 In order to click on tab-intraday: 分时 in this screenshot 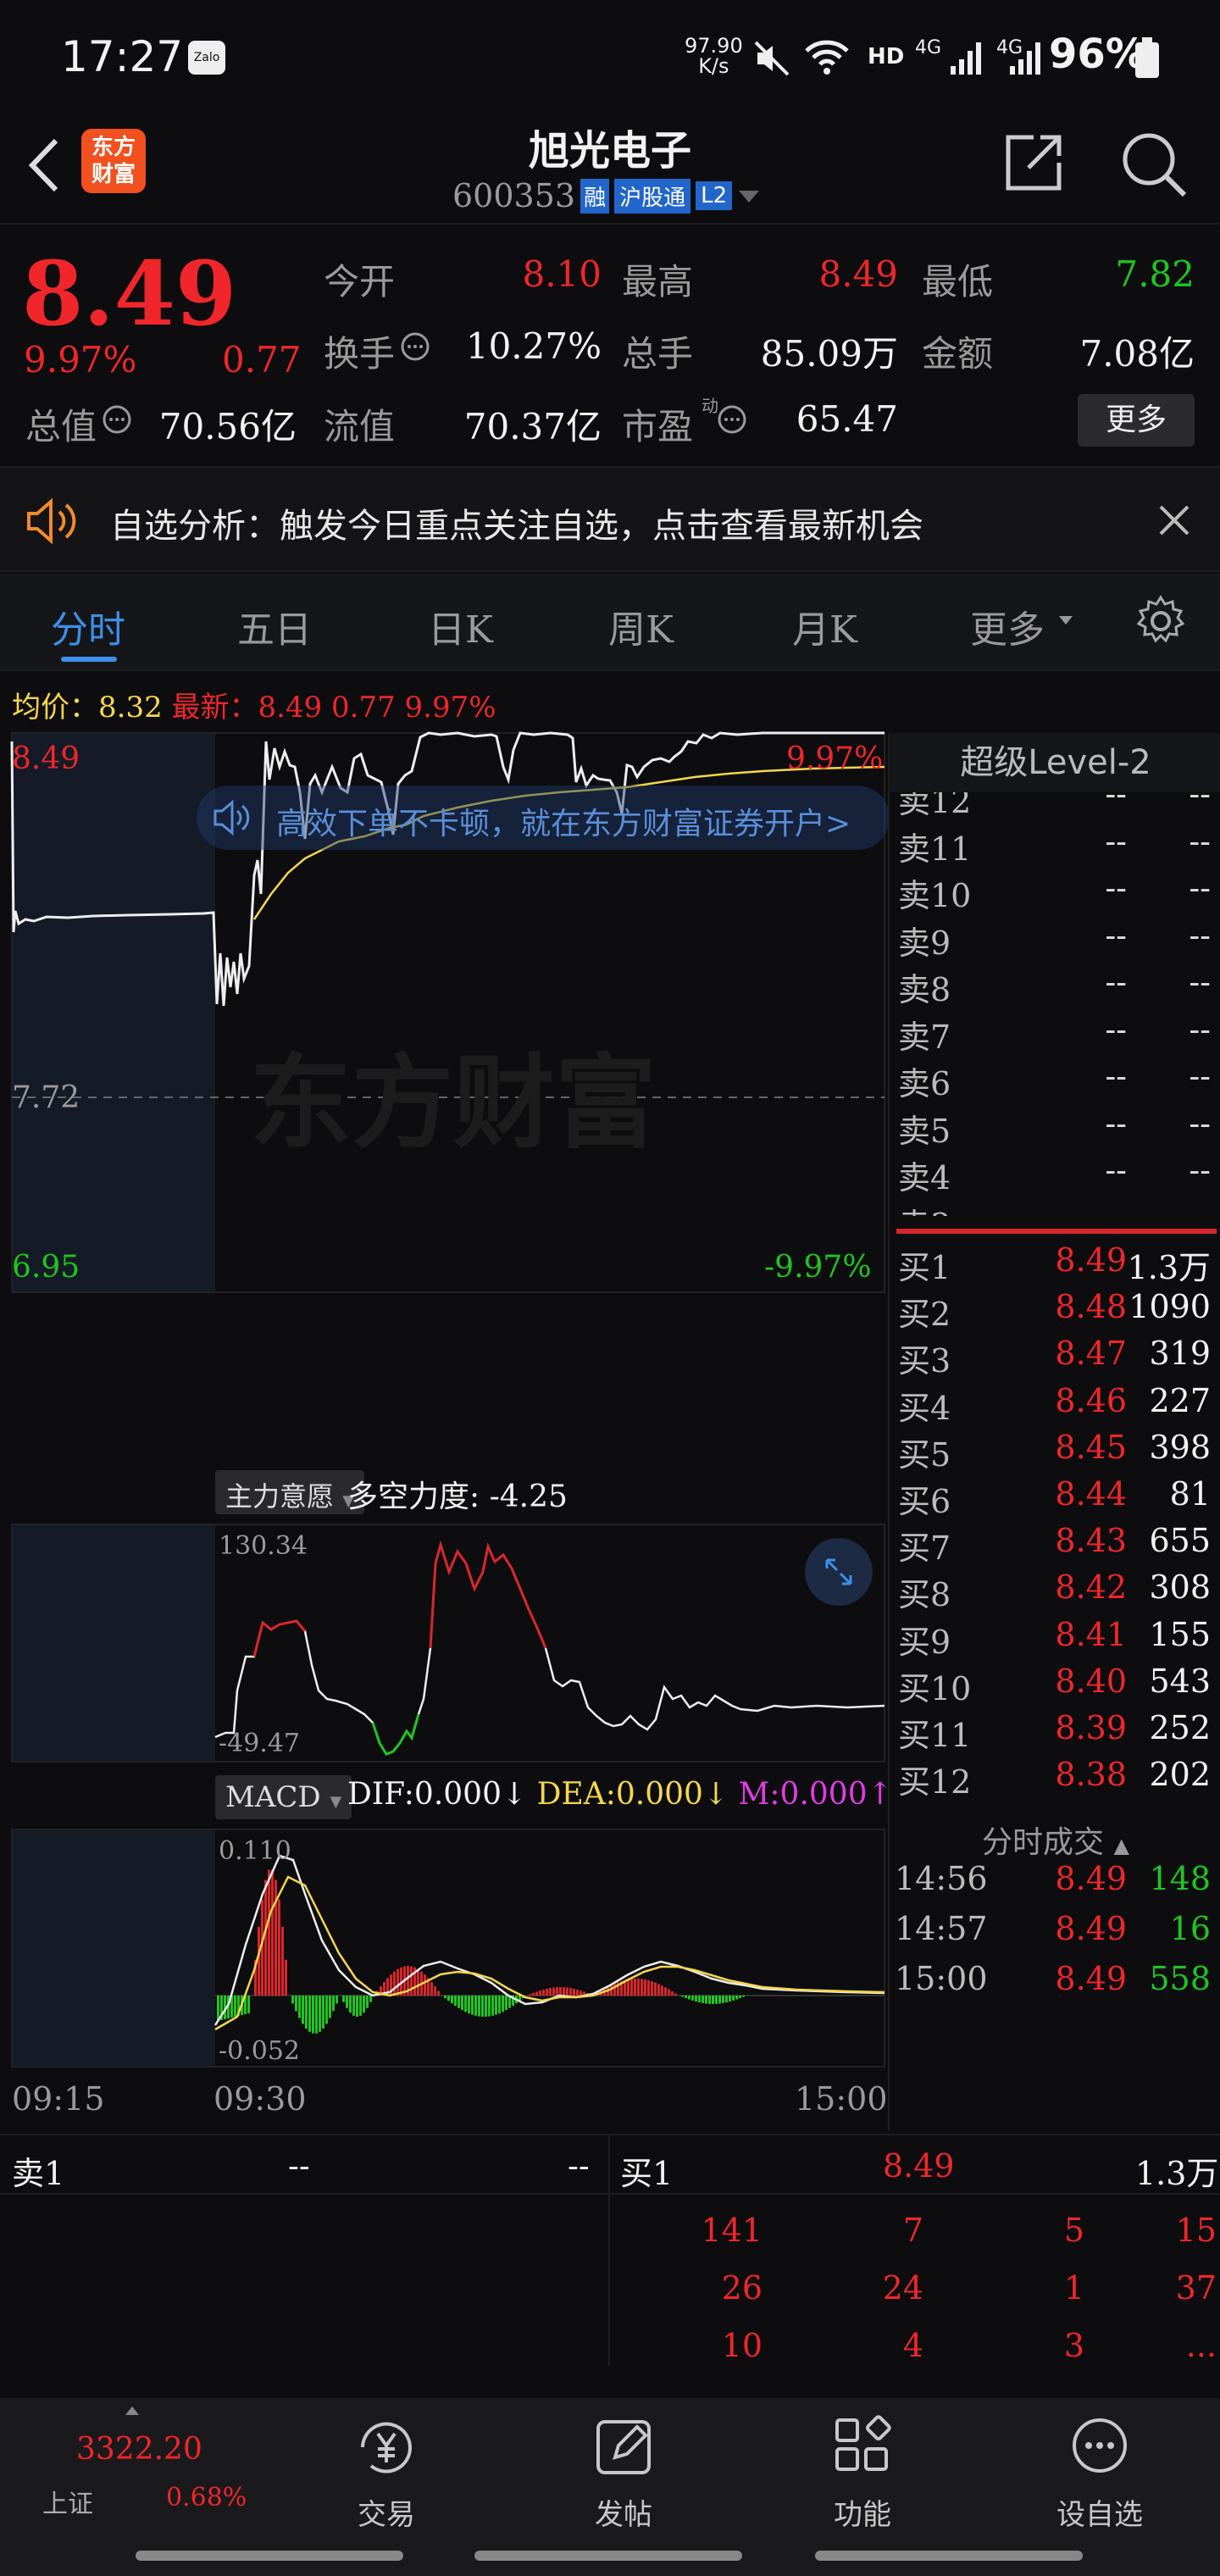, I will do `click(88, 626)`.